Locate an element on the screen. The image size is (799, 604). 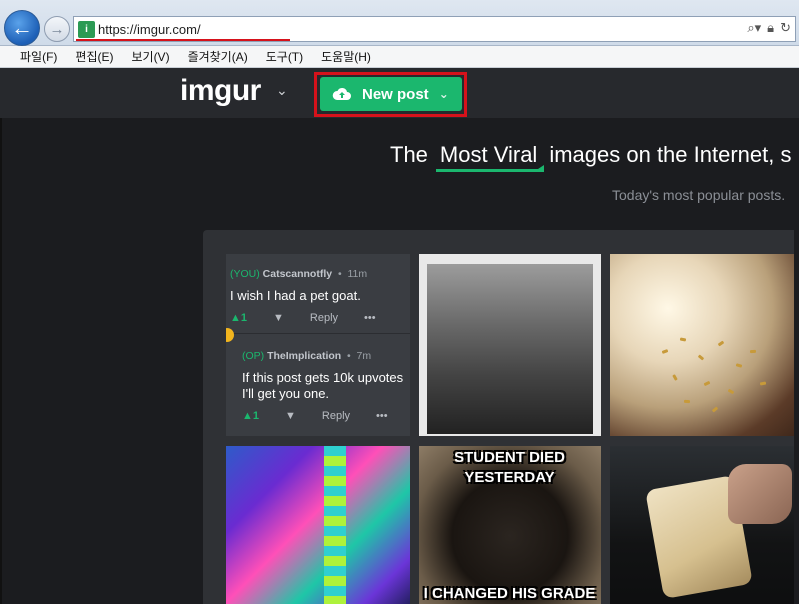
comment-time: 11m is located at coordinates (357, 274).